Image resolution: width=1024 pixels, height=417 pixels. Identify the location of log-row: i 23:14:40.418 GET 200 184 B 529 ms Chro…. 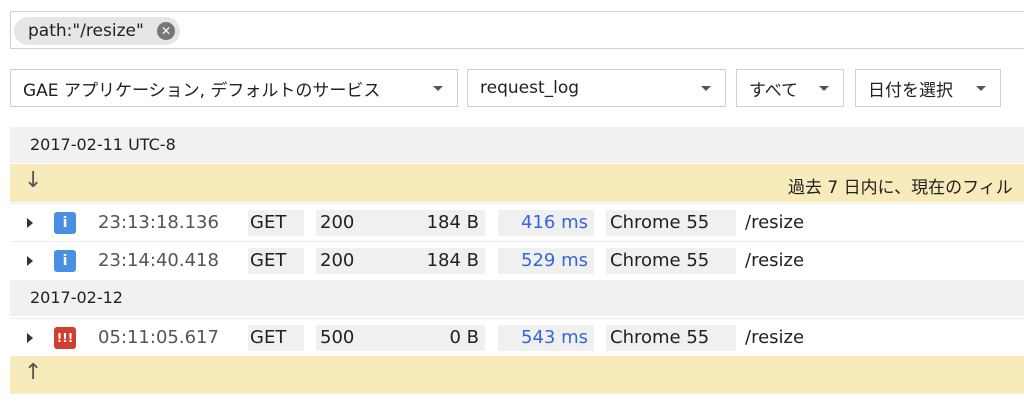
(517, 260).